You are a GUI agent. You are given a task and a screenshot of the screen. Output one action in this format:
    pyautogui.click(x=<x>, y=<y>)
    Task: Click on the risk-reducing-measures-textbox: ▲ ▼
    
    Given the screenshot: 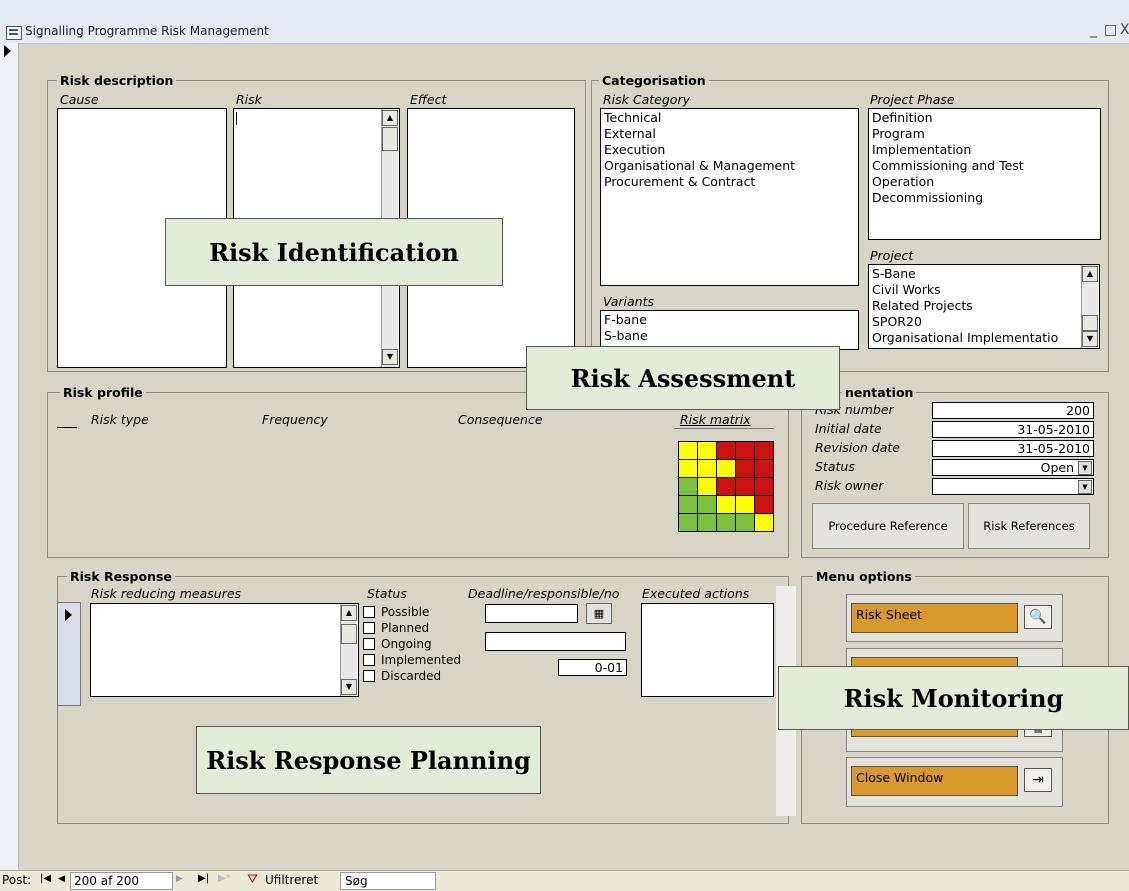 What is the action you would take?
    pyautogui.click(x=224, y=650)
    